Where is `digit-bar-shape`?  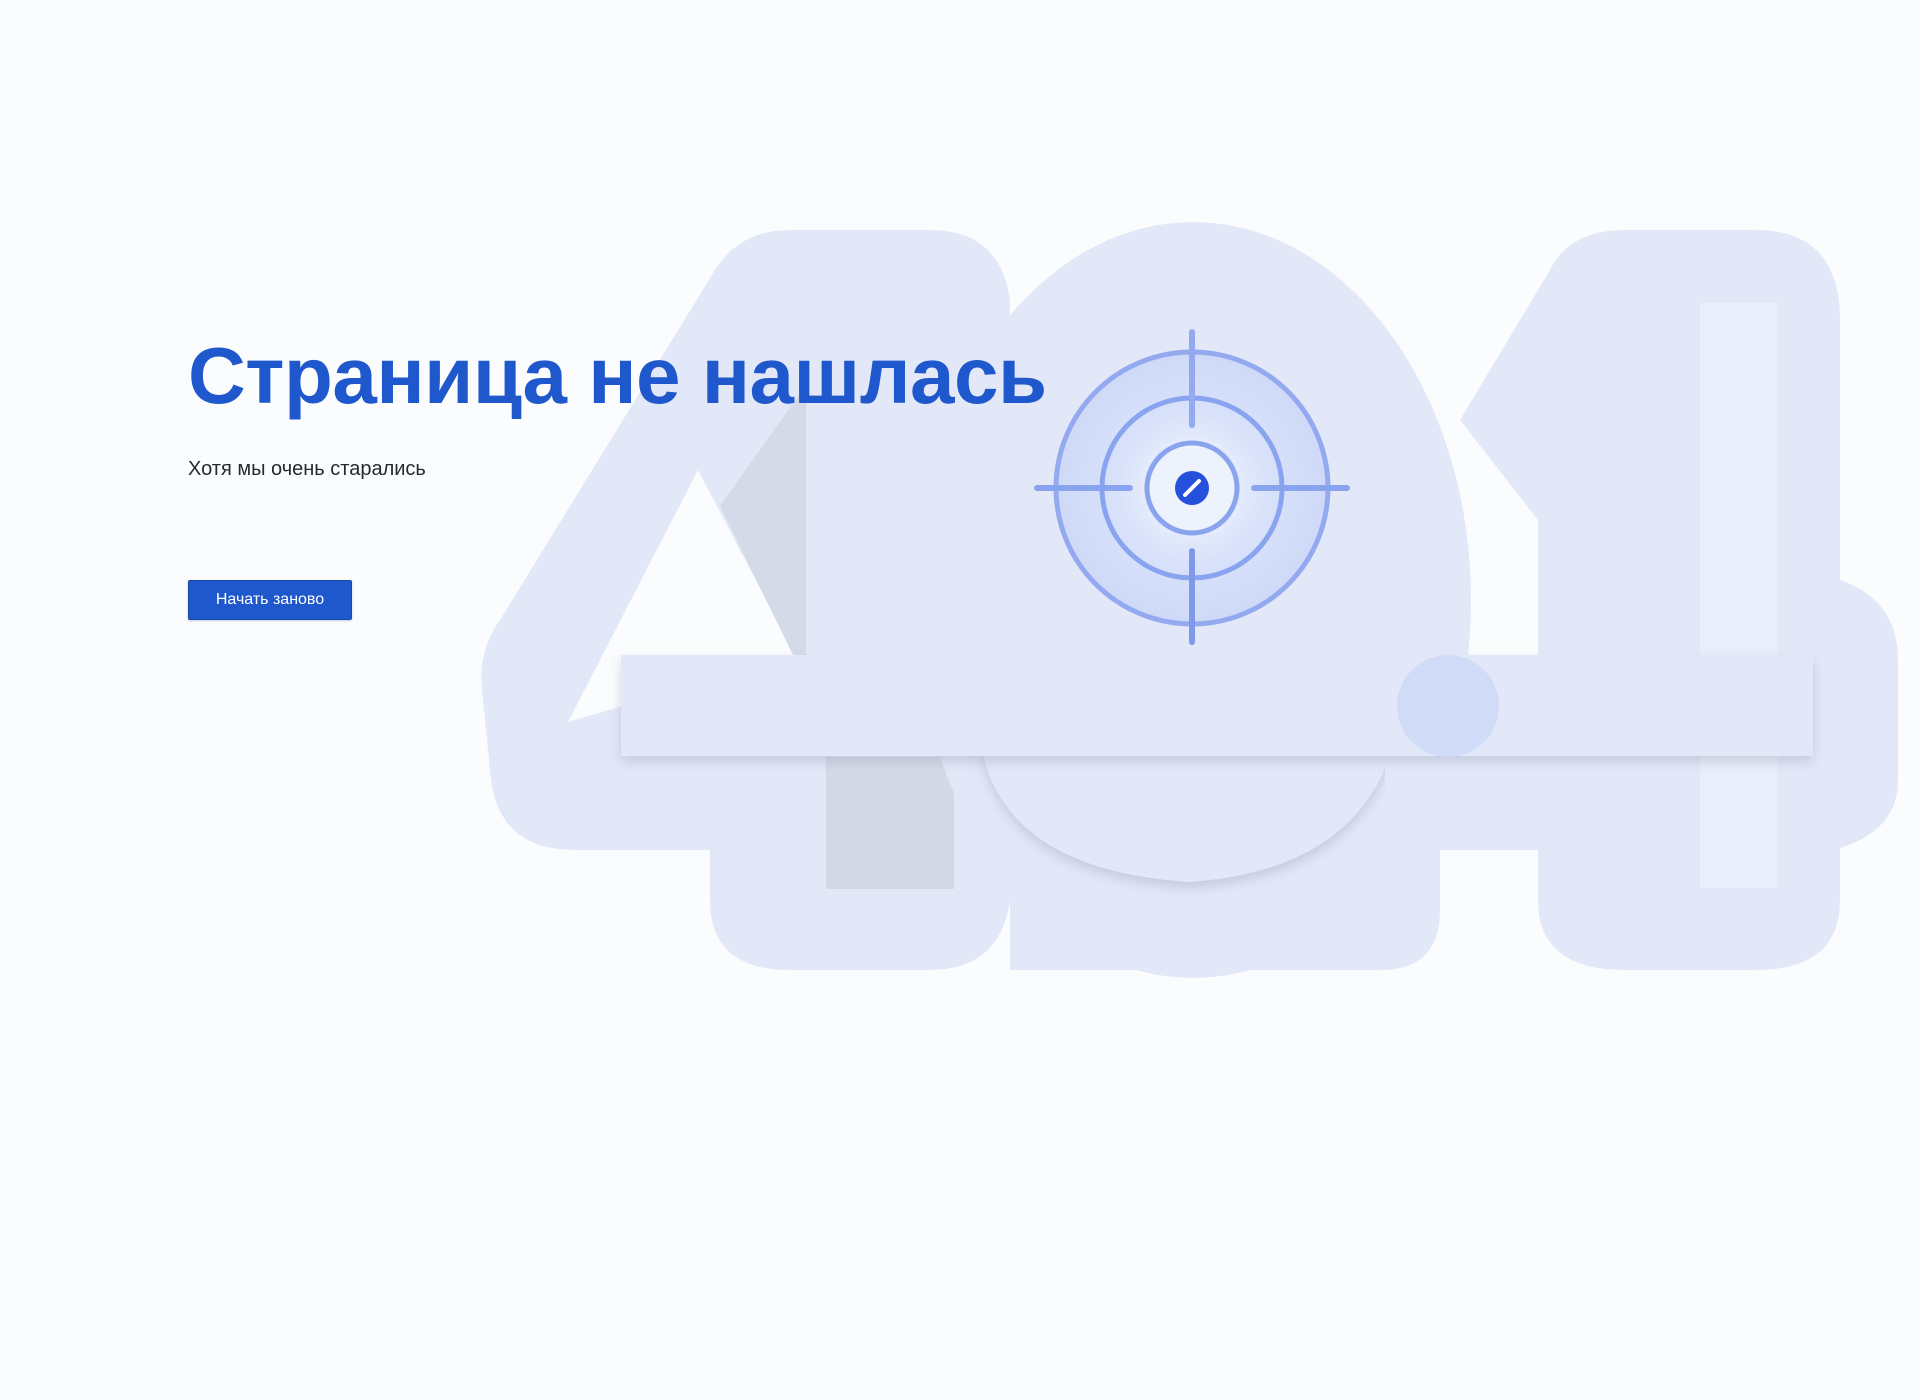
digit-bar-shape is located at coordinates (1217, 705).